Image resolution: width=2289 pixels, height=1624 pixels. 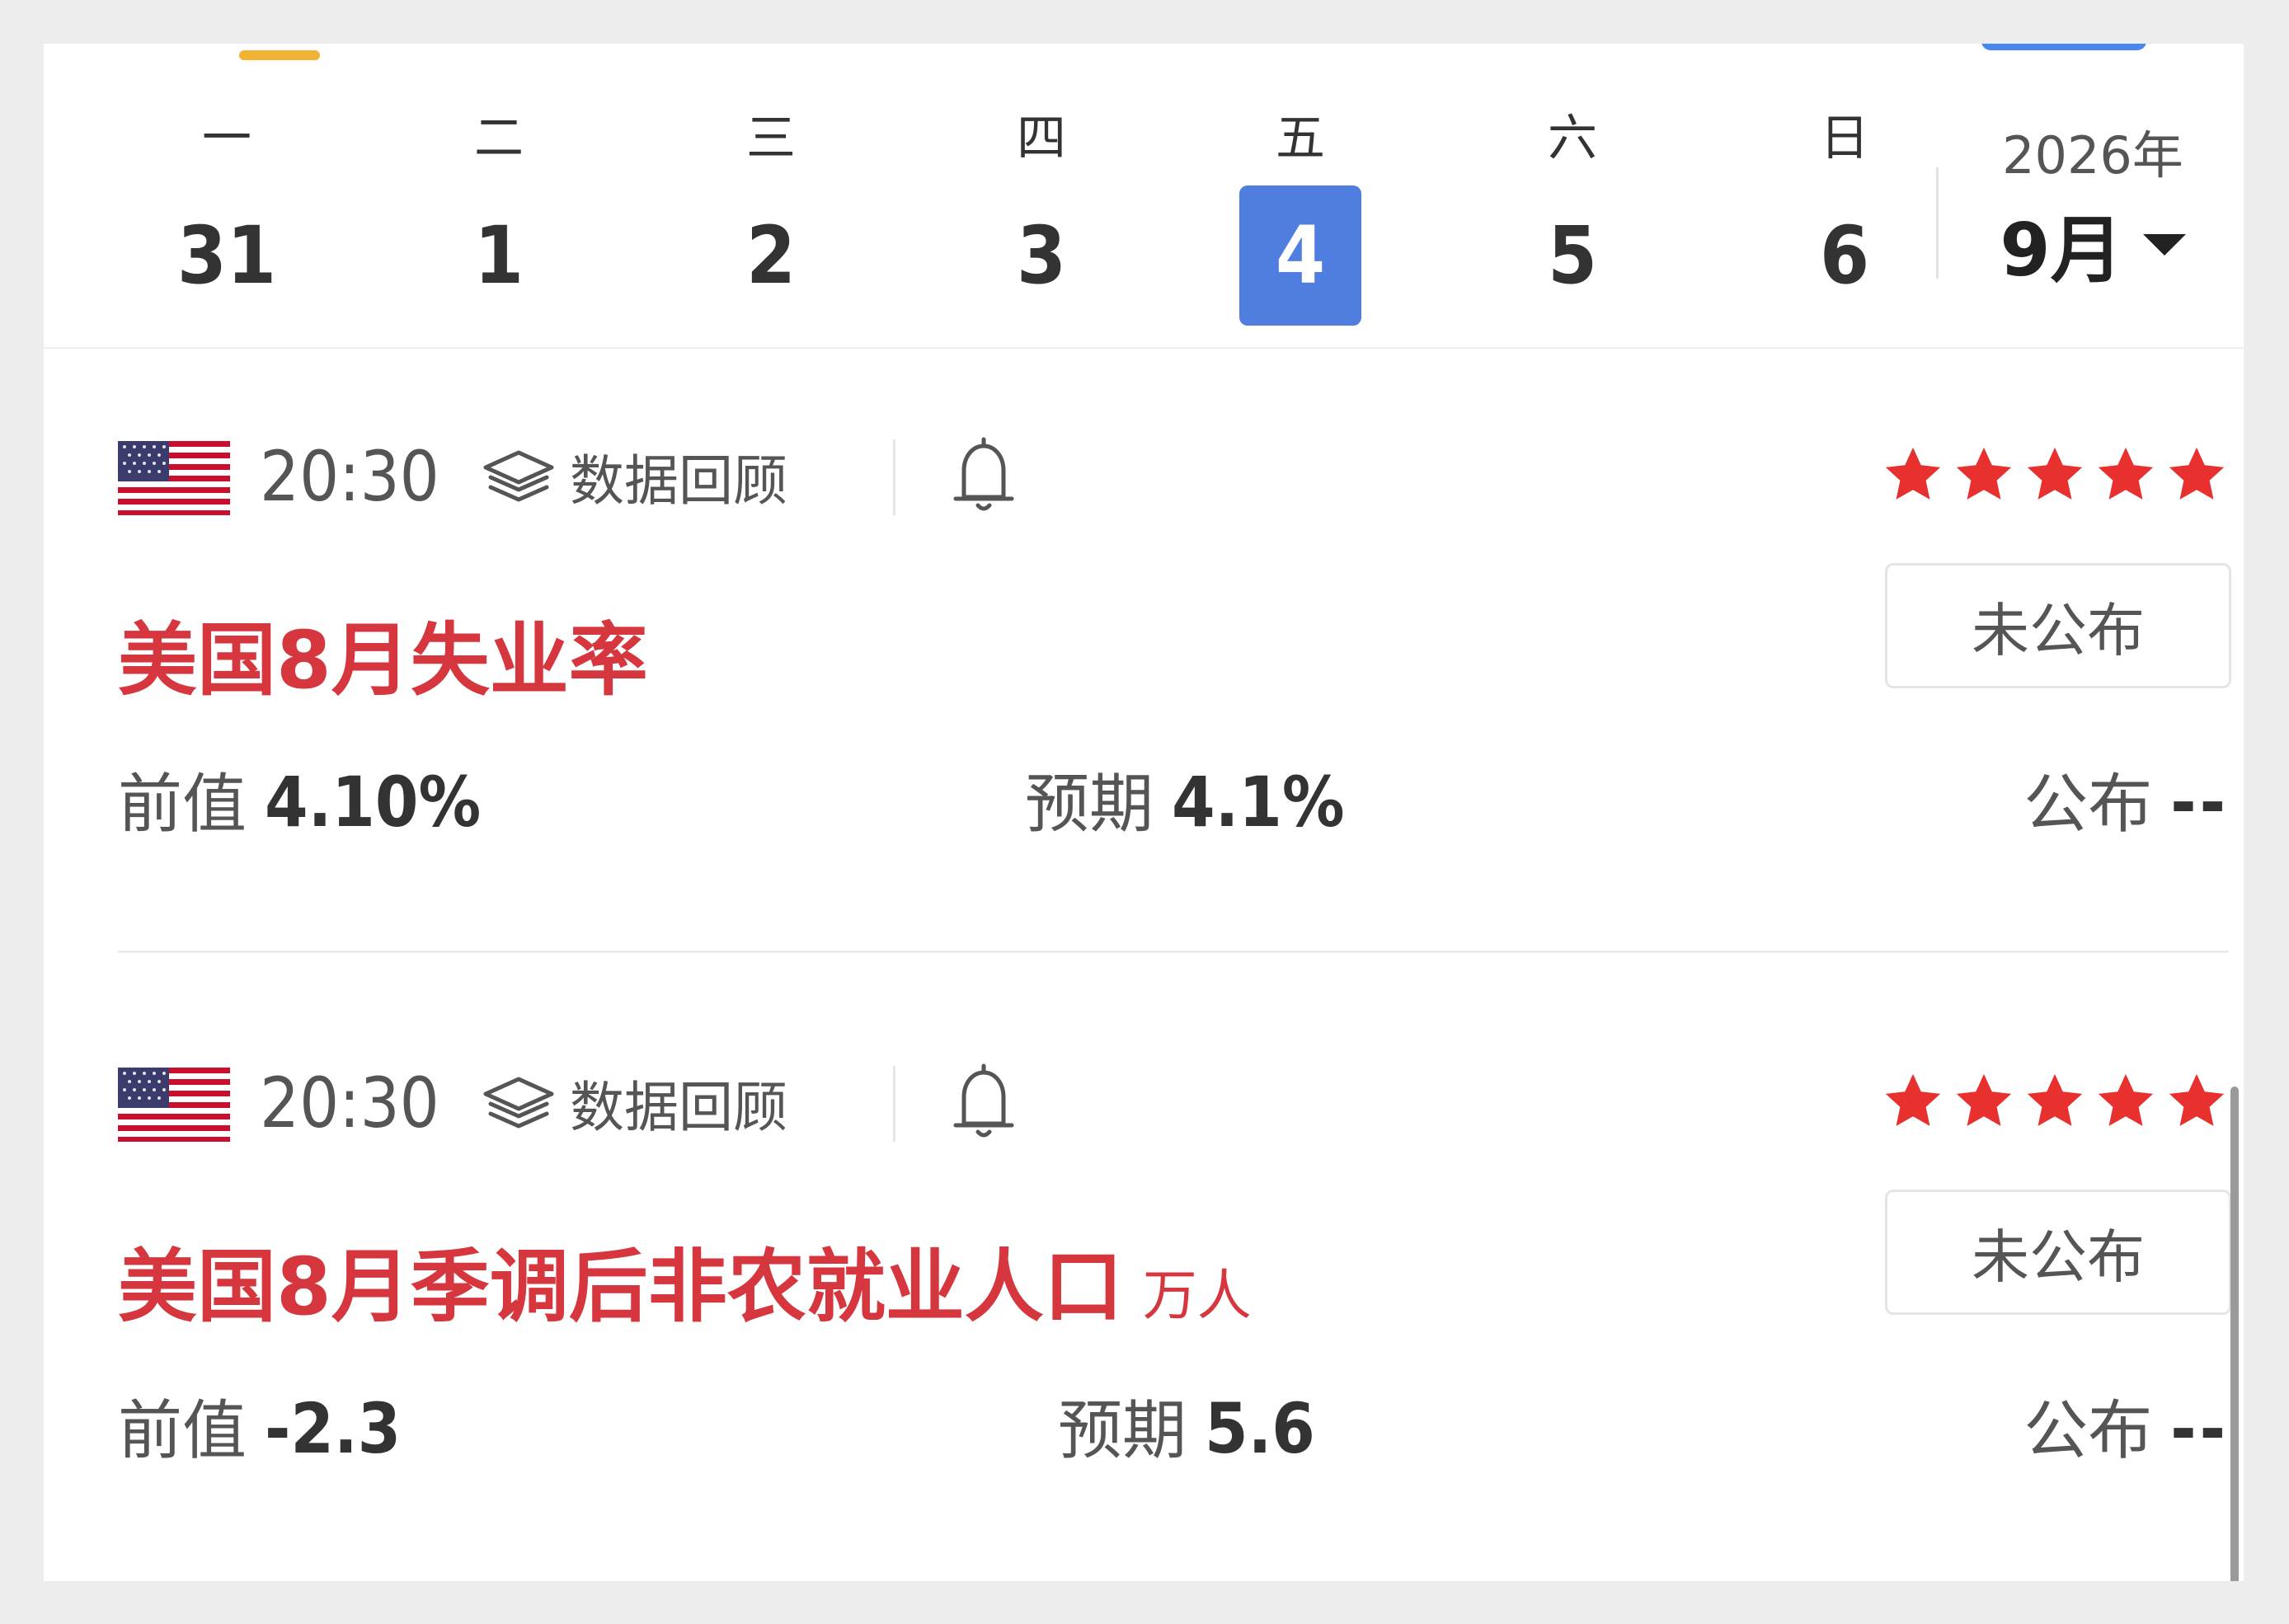 I want to click on day-thursday: 四 3, so click(x=1041, y=204).